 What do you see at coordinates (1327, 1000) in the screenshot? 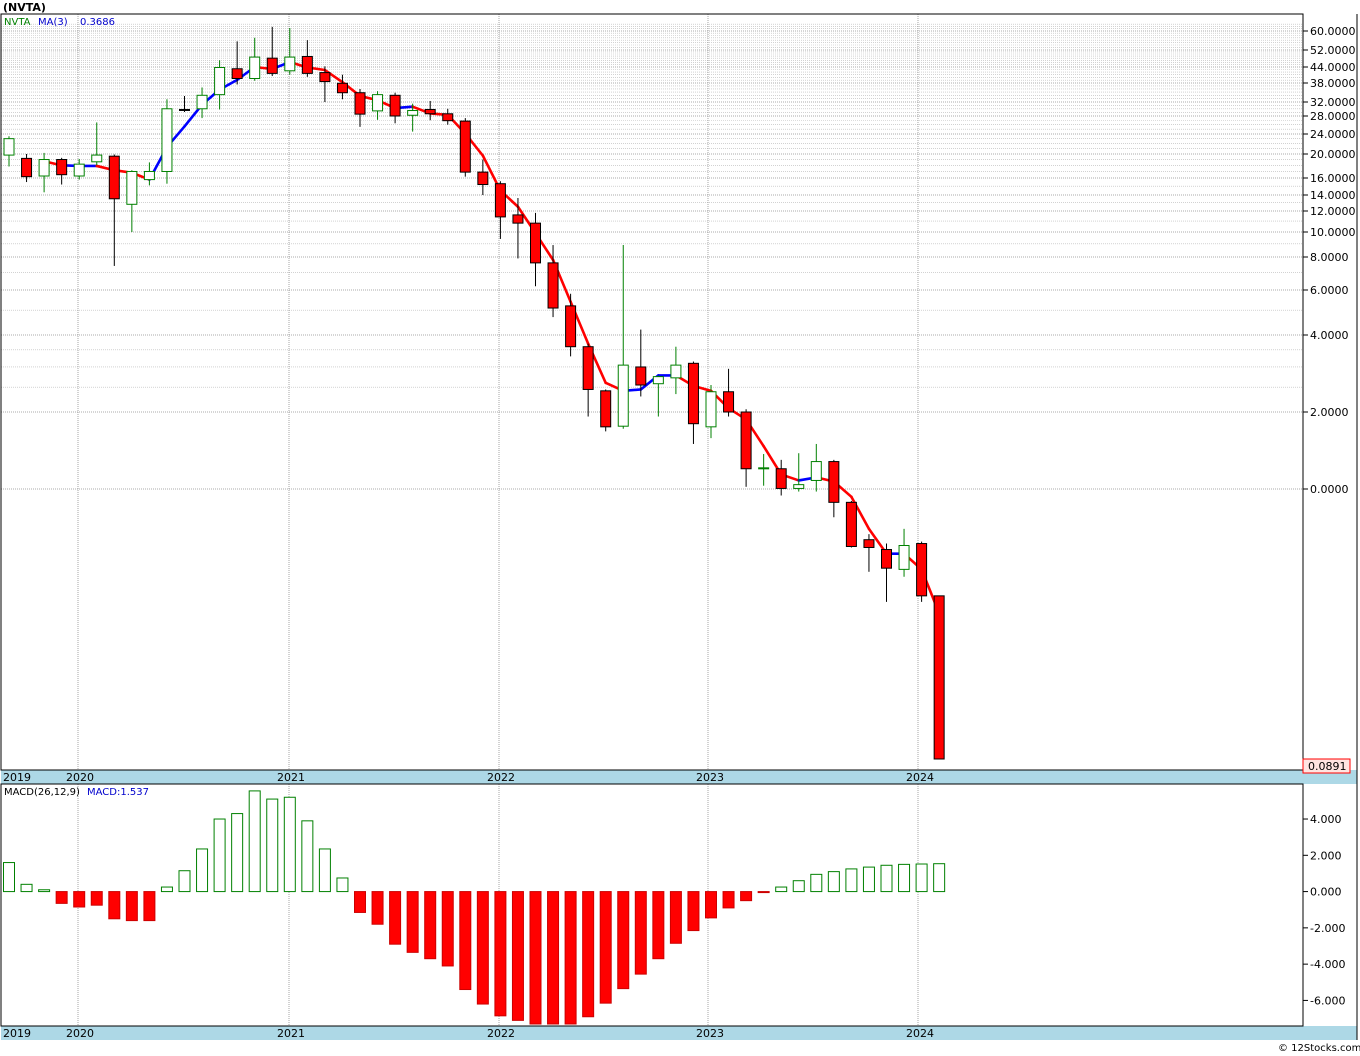
I see `macd-tick-label: -6.000` at bounding box center [1327, 1000].